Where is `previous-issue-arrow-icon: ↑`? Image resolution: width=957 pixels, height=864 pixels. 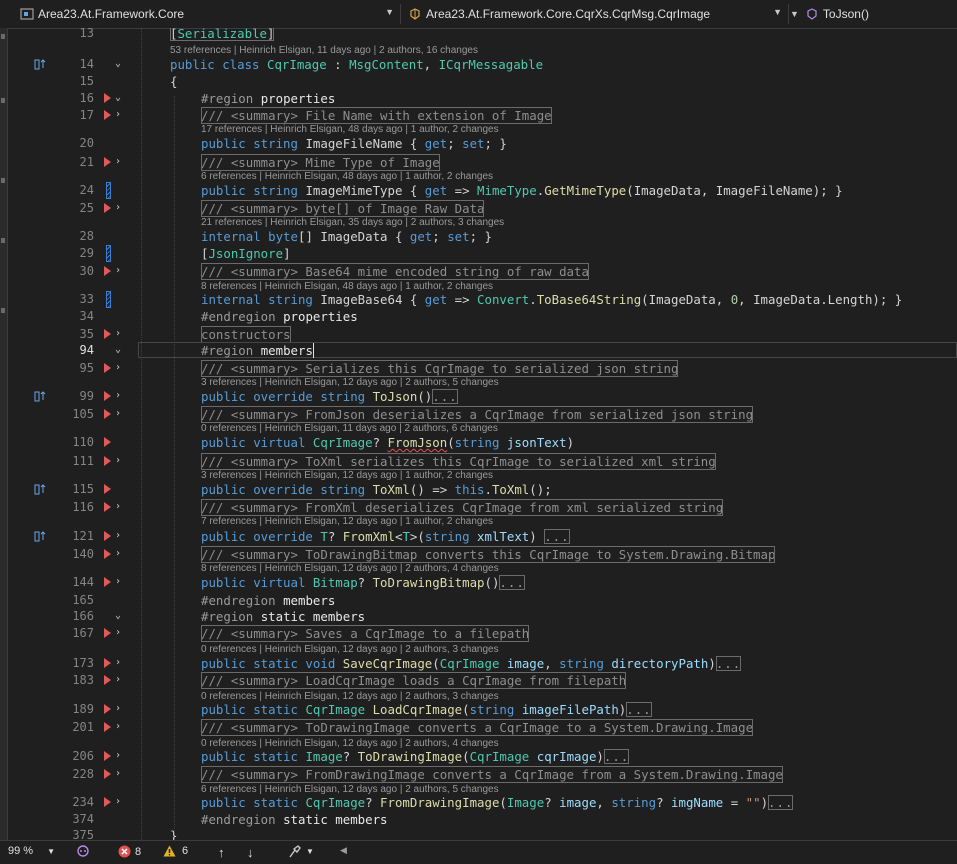 previous-issue-arrow-icon: ↑ is located at coordinates (221, 852).